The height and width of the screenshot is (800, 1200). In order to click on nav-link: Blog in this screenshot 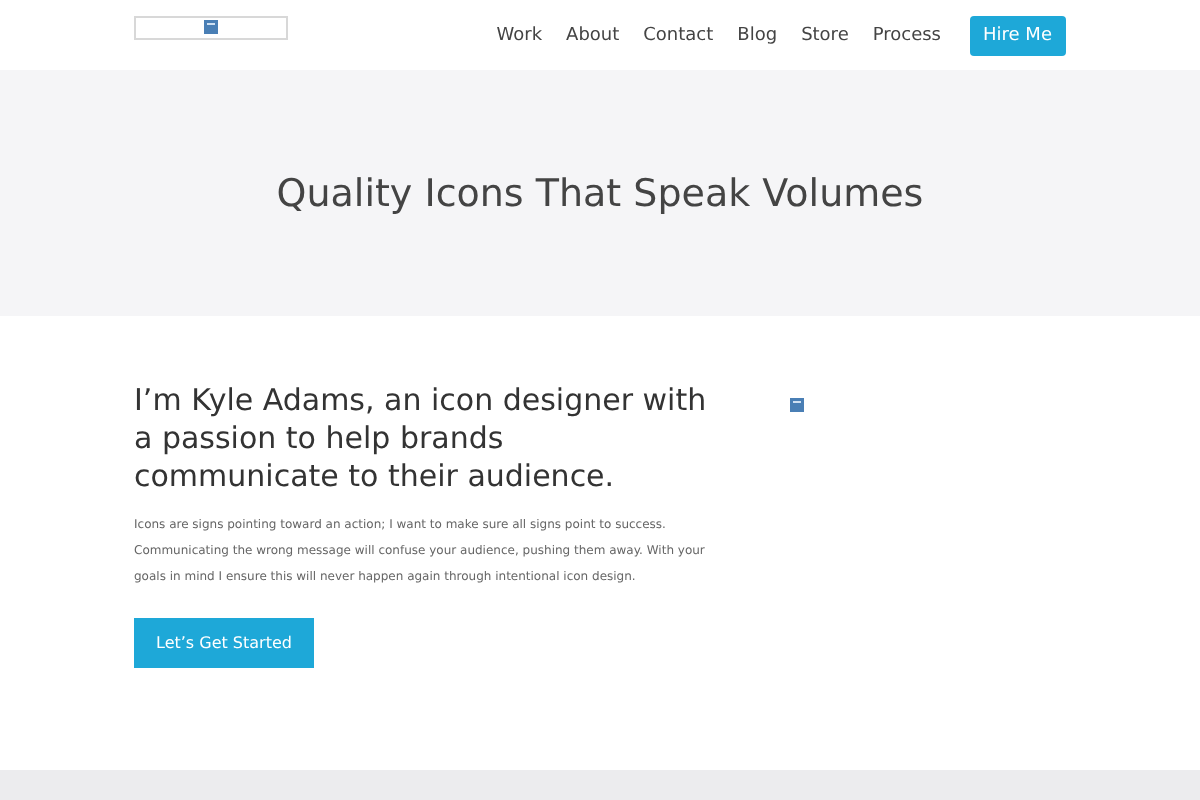, I will do `click(757, 35)`.